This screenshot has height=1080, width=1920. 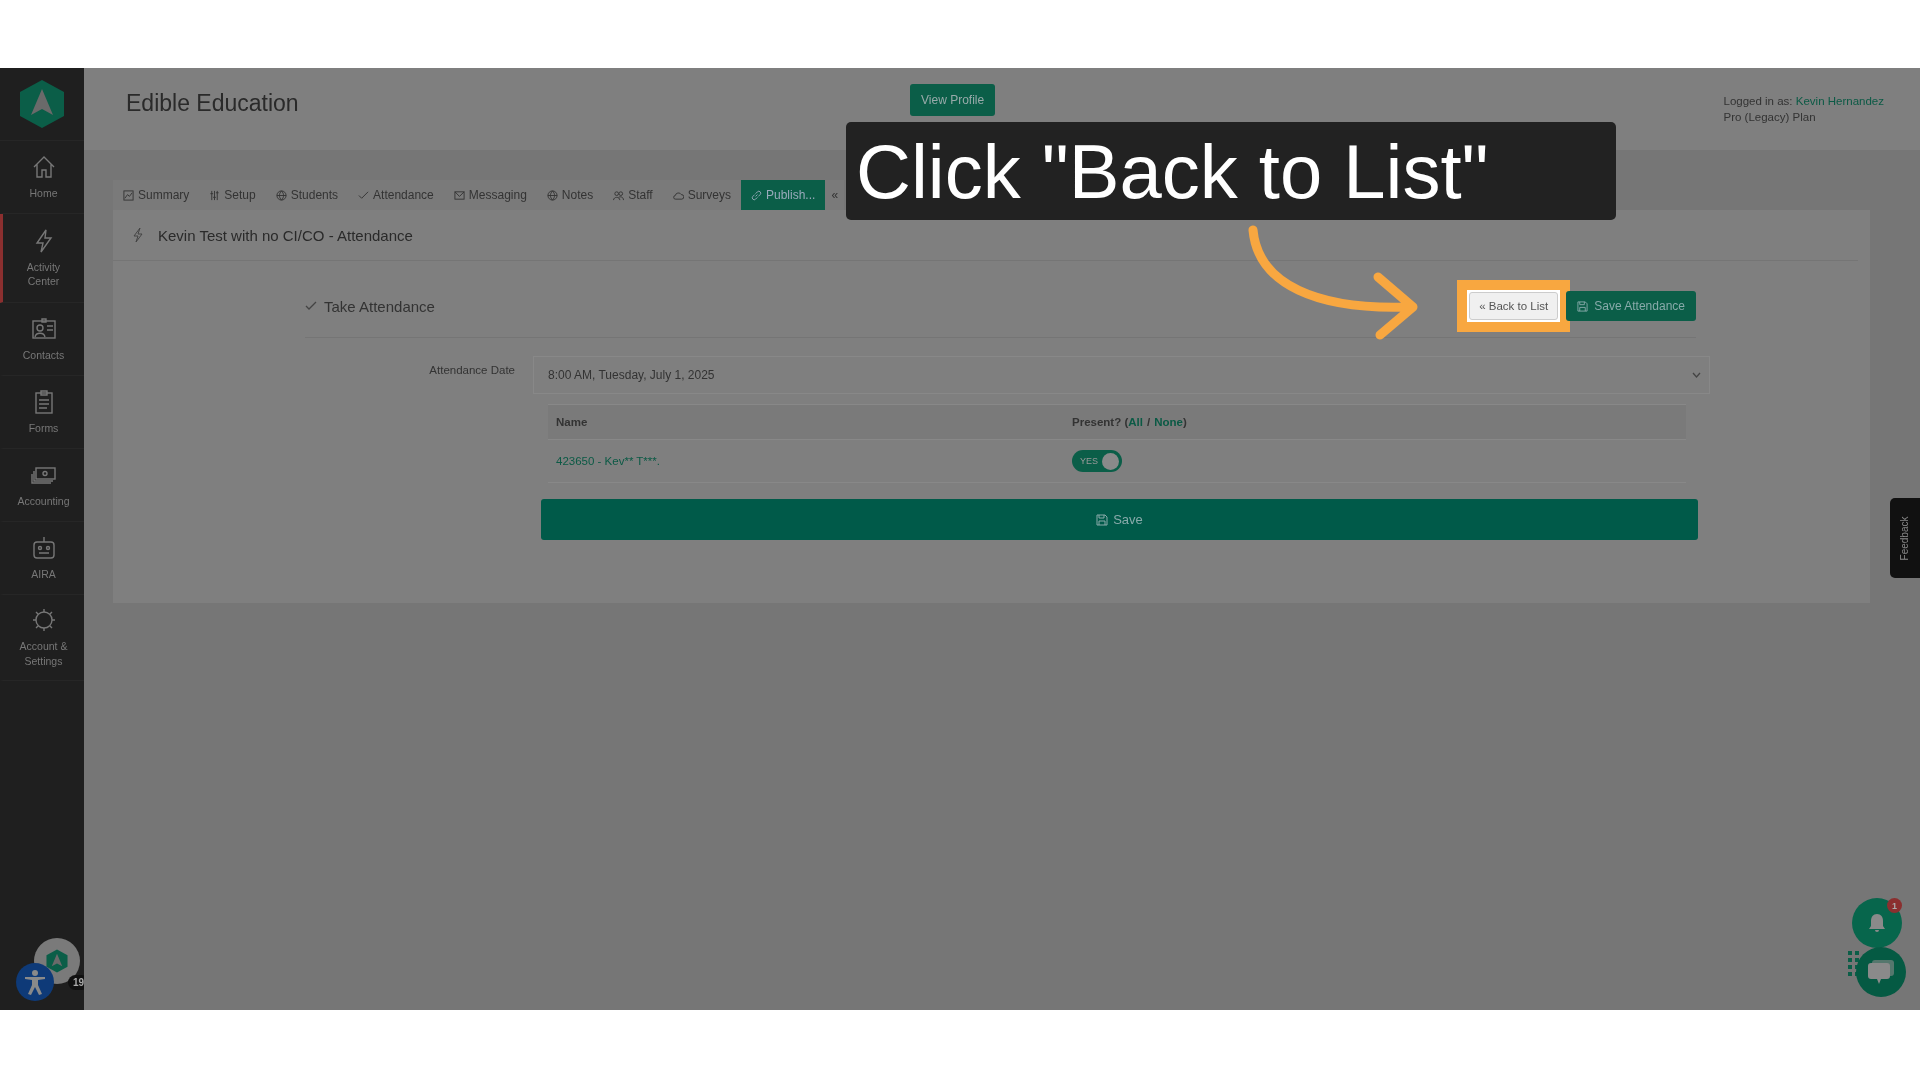 I want to click on person-icon, so click(x=35, y=982).